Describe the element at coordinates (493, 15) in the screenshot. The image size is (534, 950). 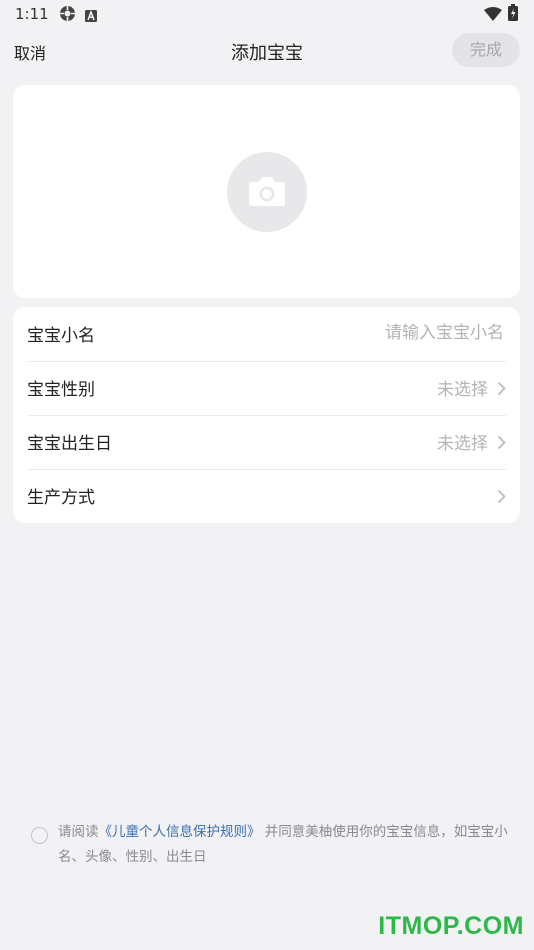
I see `wifi-icon` at that location.